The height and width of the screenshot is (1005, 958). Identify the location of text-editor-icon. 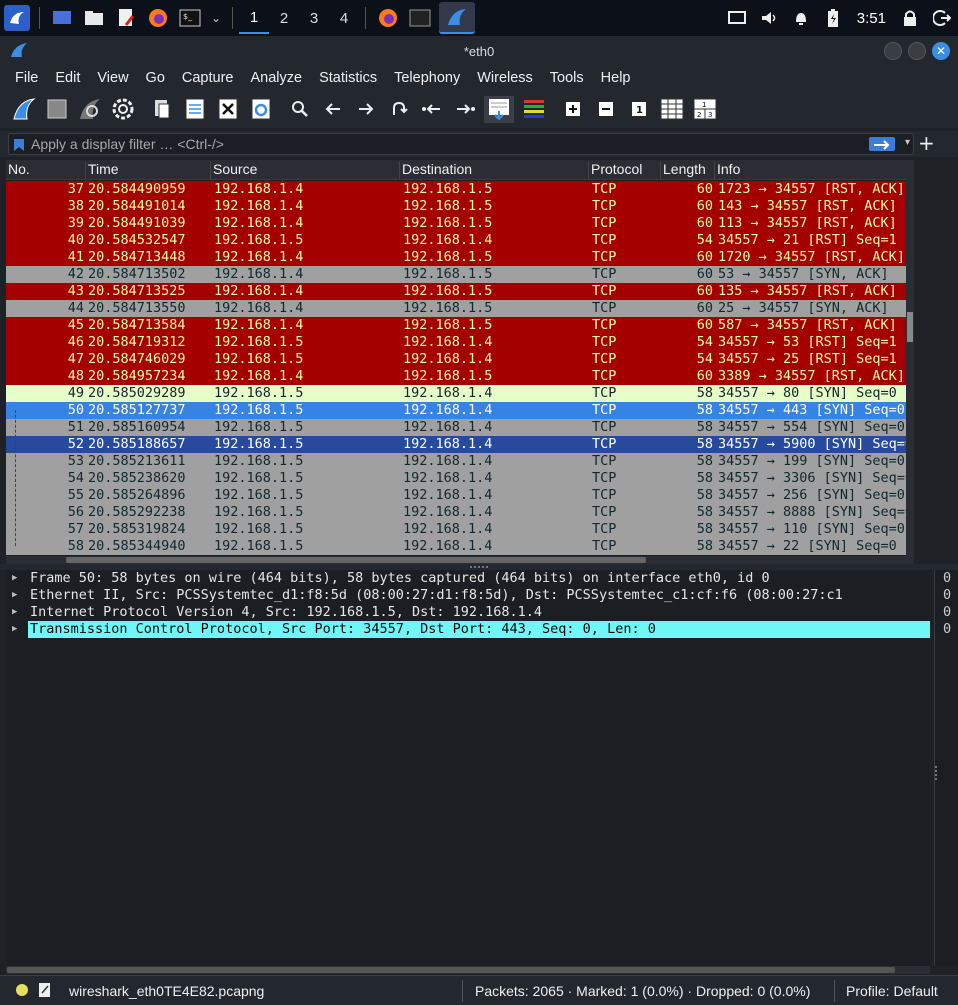
(126, 18).